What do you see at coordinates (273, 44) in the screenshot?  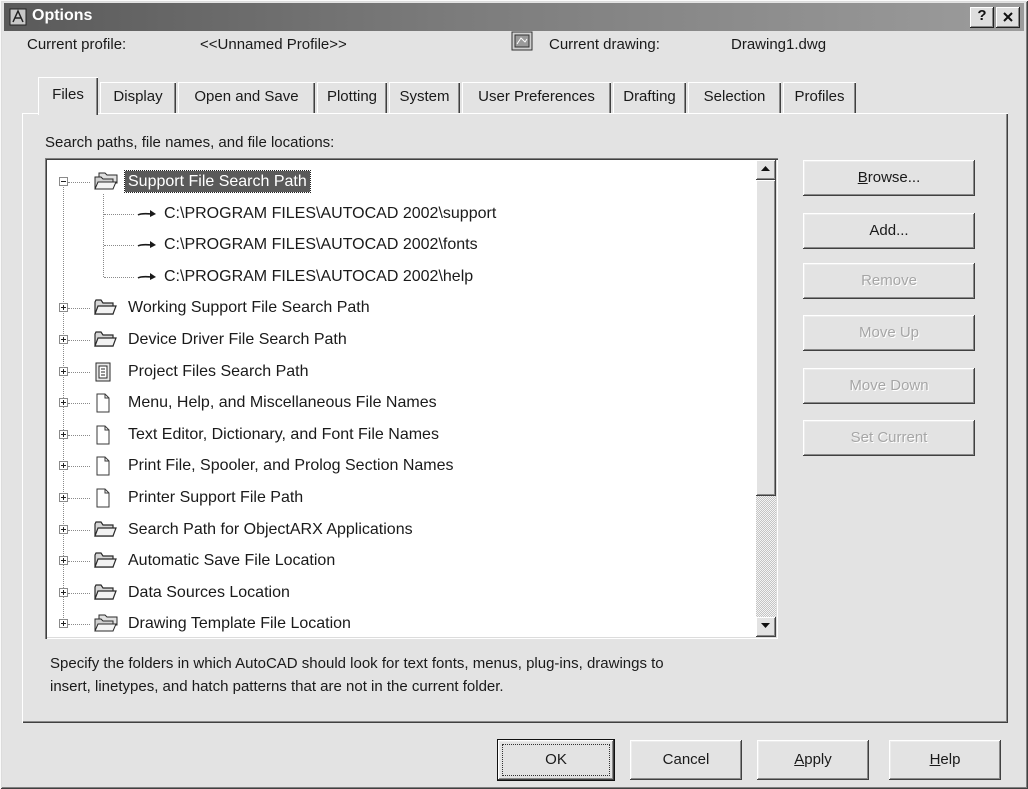 I see `current-profile-value: <<Unnamed Profile>>` at bounding box center [273, 44].